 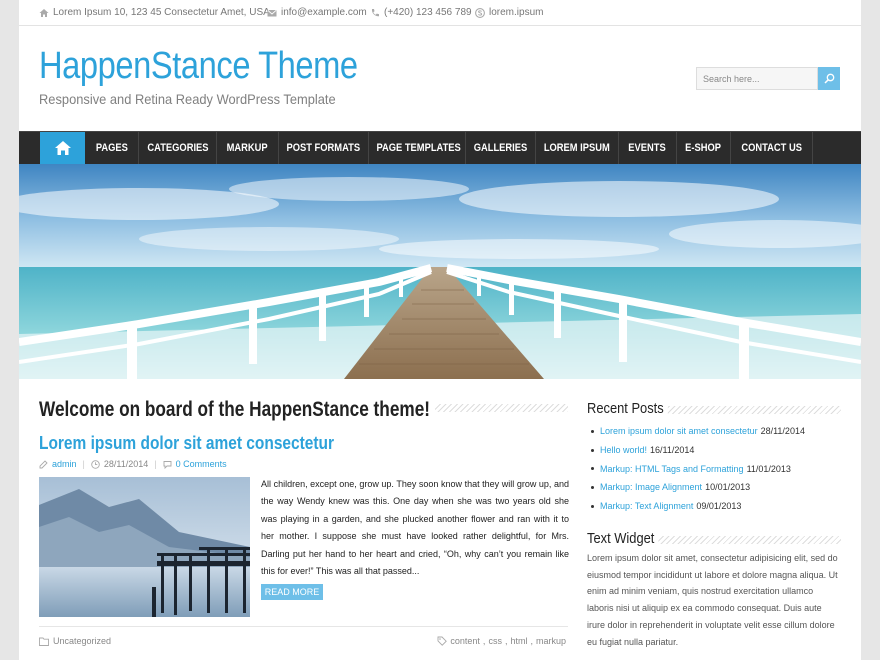 I want to click on nav-item-lorem-ipsum: LOREM IPSUM, so click(x=577, y=148).